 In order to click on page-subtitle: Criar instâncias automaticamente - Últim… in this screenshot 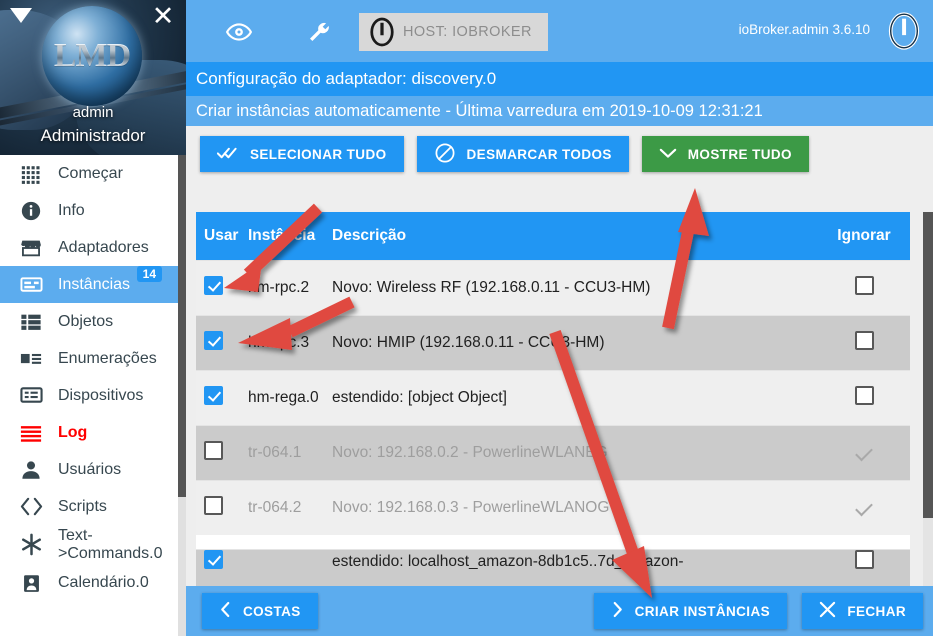, I will do `click(559, 111)`.